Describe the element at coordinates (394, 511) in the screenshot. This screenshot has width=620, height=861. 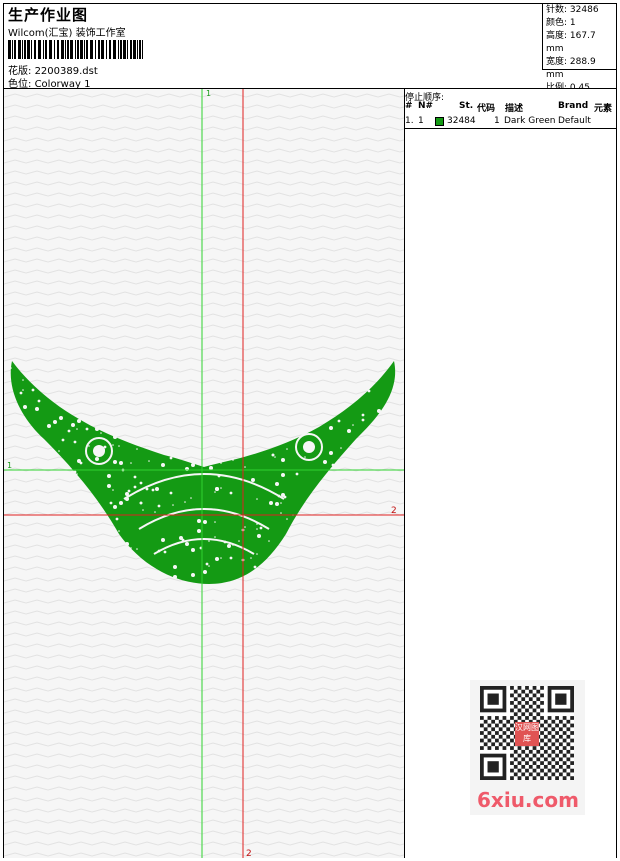
I see `red-horizontal-label: 2` at that location.